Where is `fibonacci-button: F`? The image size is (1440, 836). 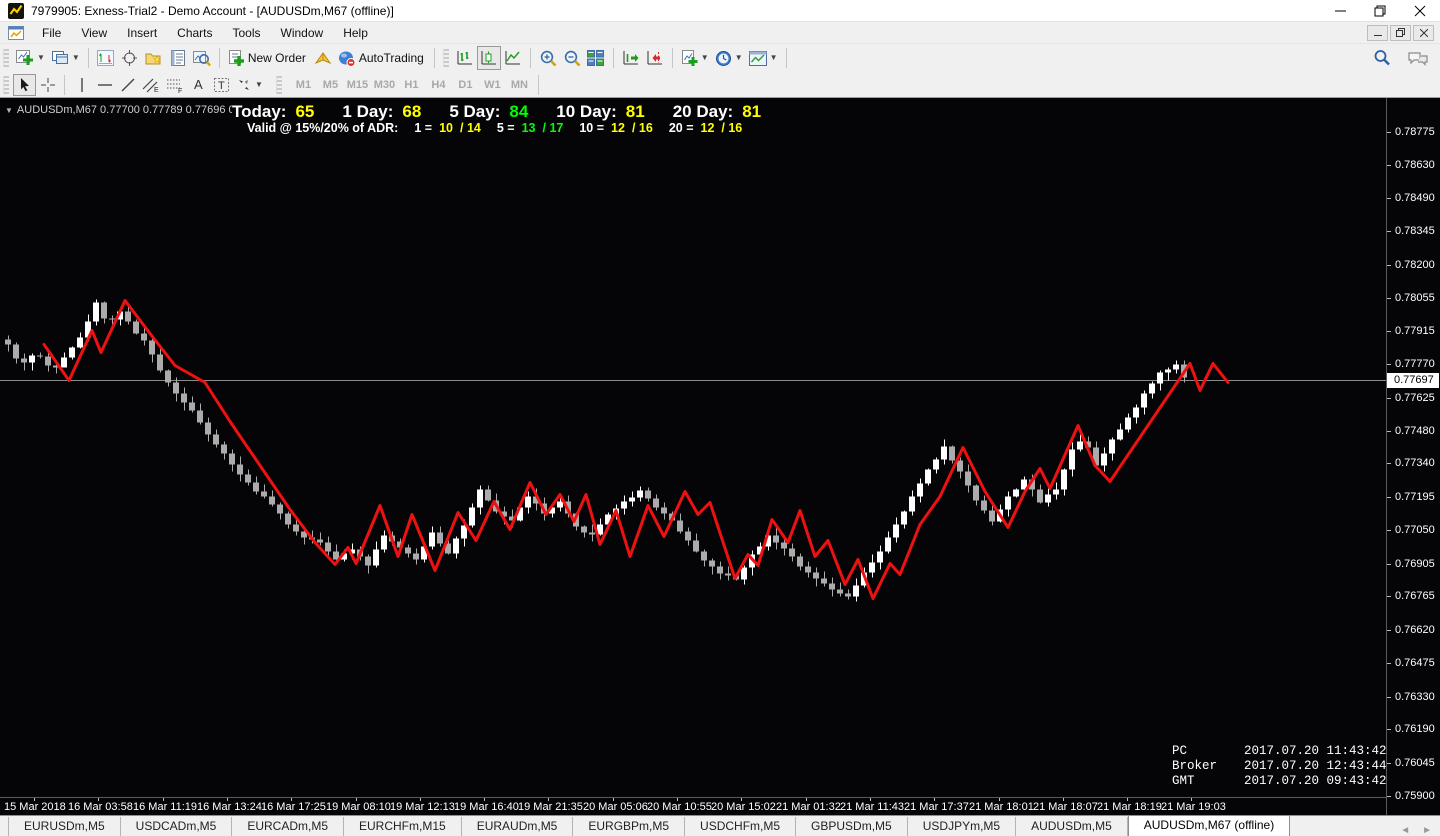 fibonacci-button: F is located at coordinates (175, 85).